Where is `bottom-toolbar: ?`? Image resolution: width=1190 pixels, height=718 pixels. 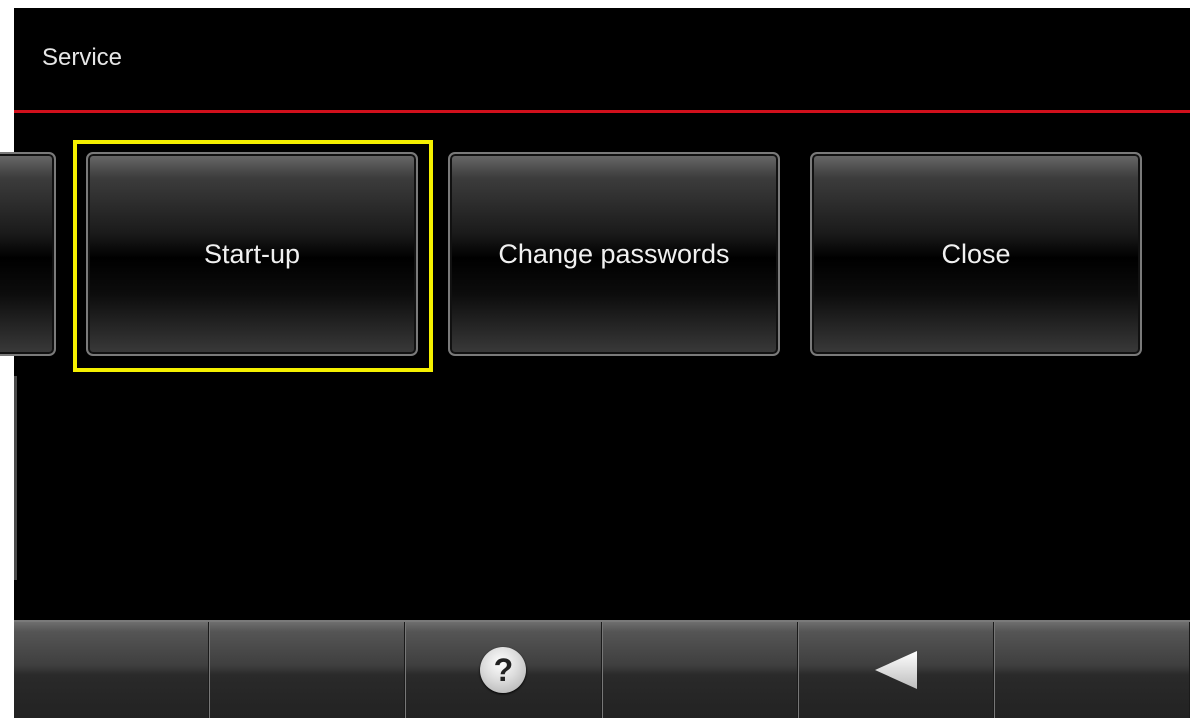
bottom-toolbar: ? is located at coordinates (602, 669).